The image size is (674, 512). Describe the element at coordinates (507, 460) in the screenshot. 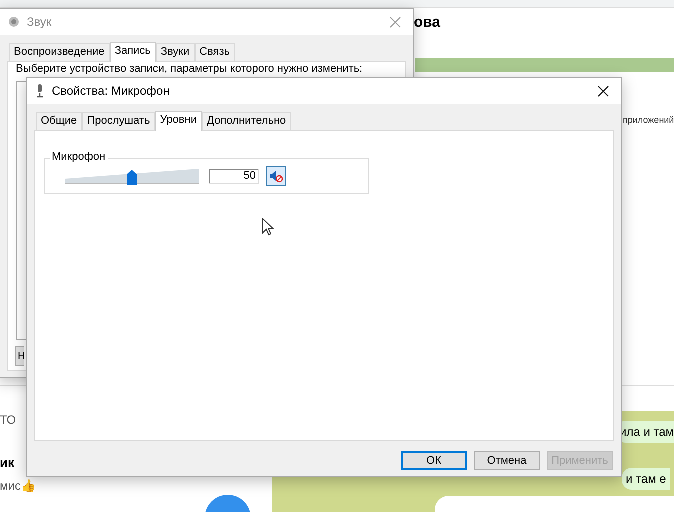

I see `dialog-button: Отмена` at that location.